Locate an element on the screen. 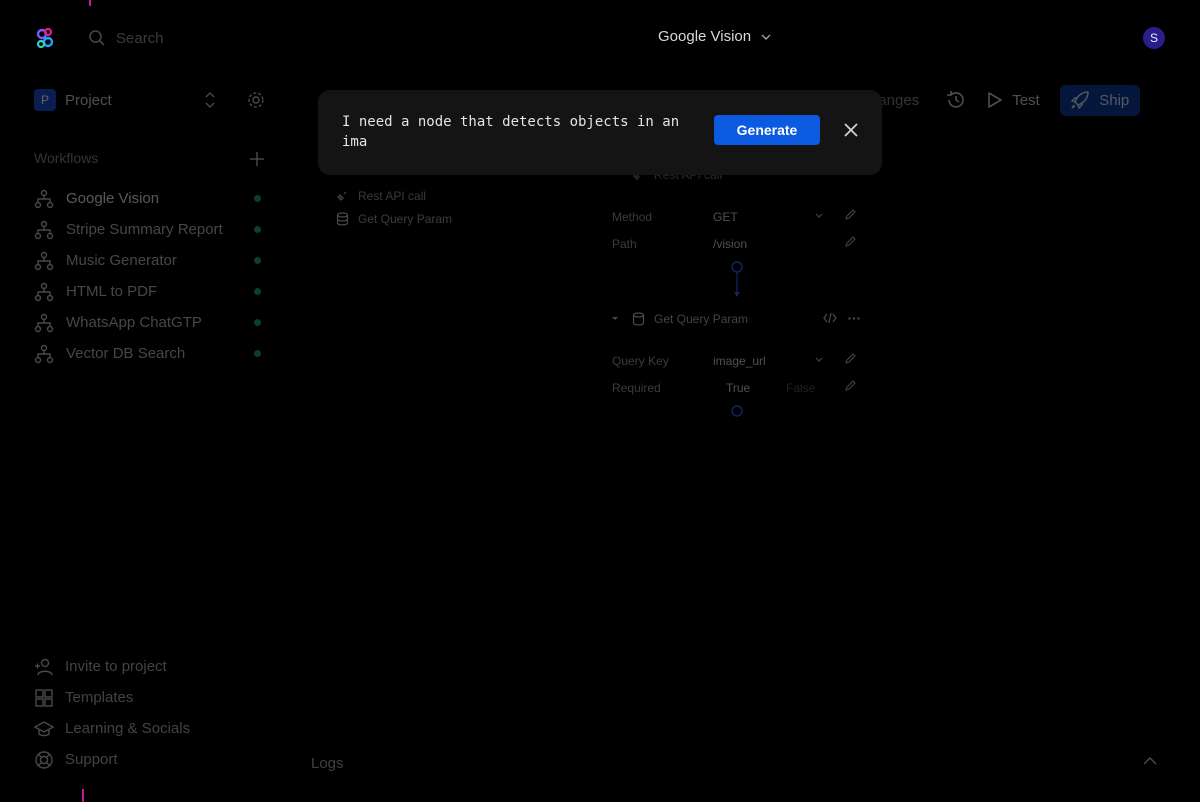 Image resolution: width=1200 pixels, height=802 pixels. node-title: Get Query Param is located at coordinates (701, 319).